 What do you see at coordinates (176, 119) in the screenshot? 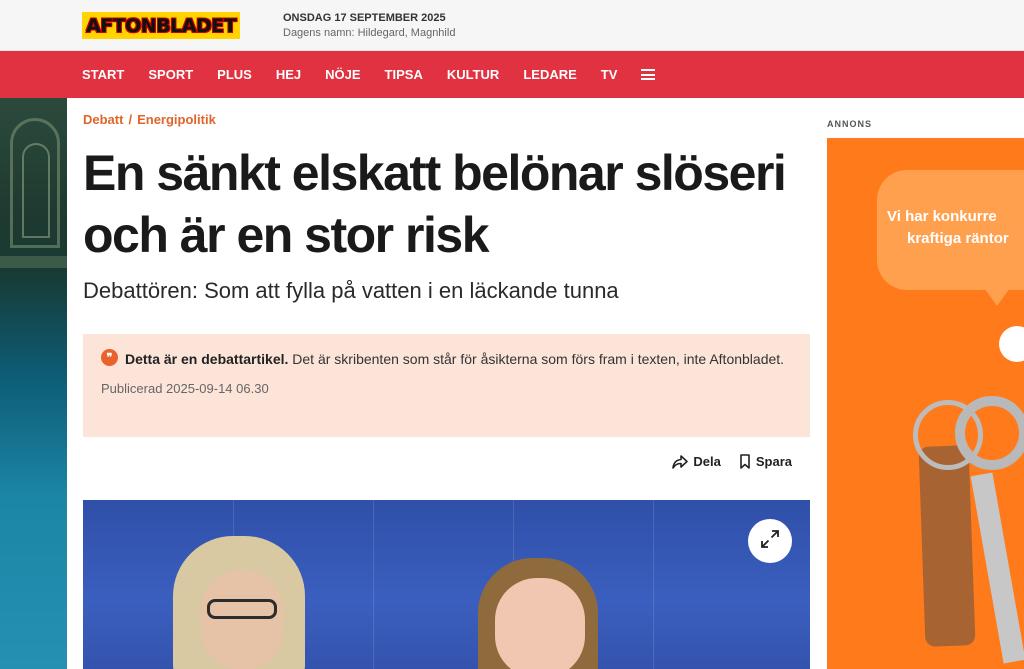
I see `breadcrumb-energipolitik: Energipolitik` at bounding box center [176, 119].